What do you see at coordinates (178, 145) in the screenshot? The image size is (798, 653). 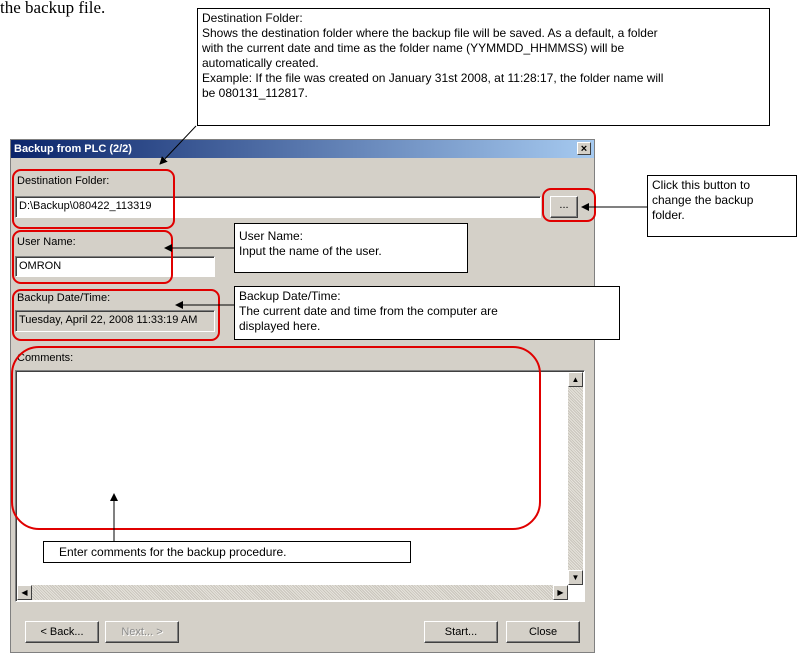 I see `destination-arrow` at bounding box center [178, 145].